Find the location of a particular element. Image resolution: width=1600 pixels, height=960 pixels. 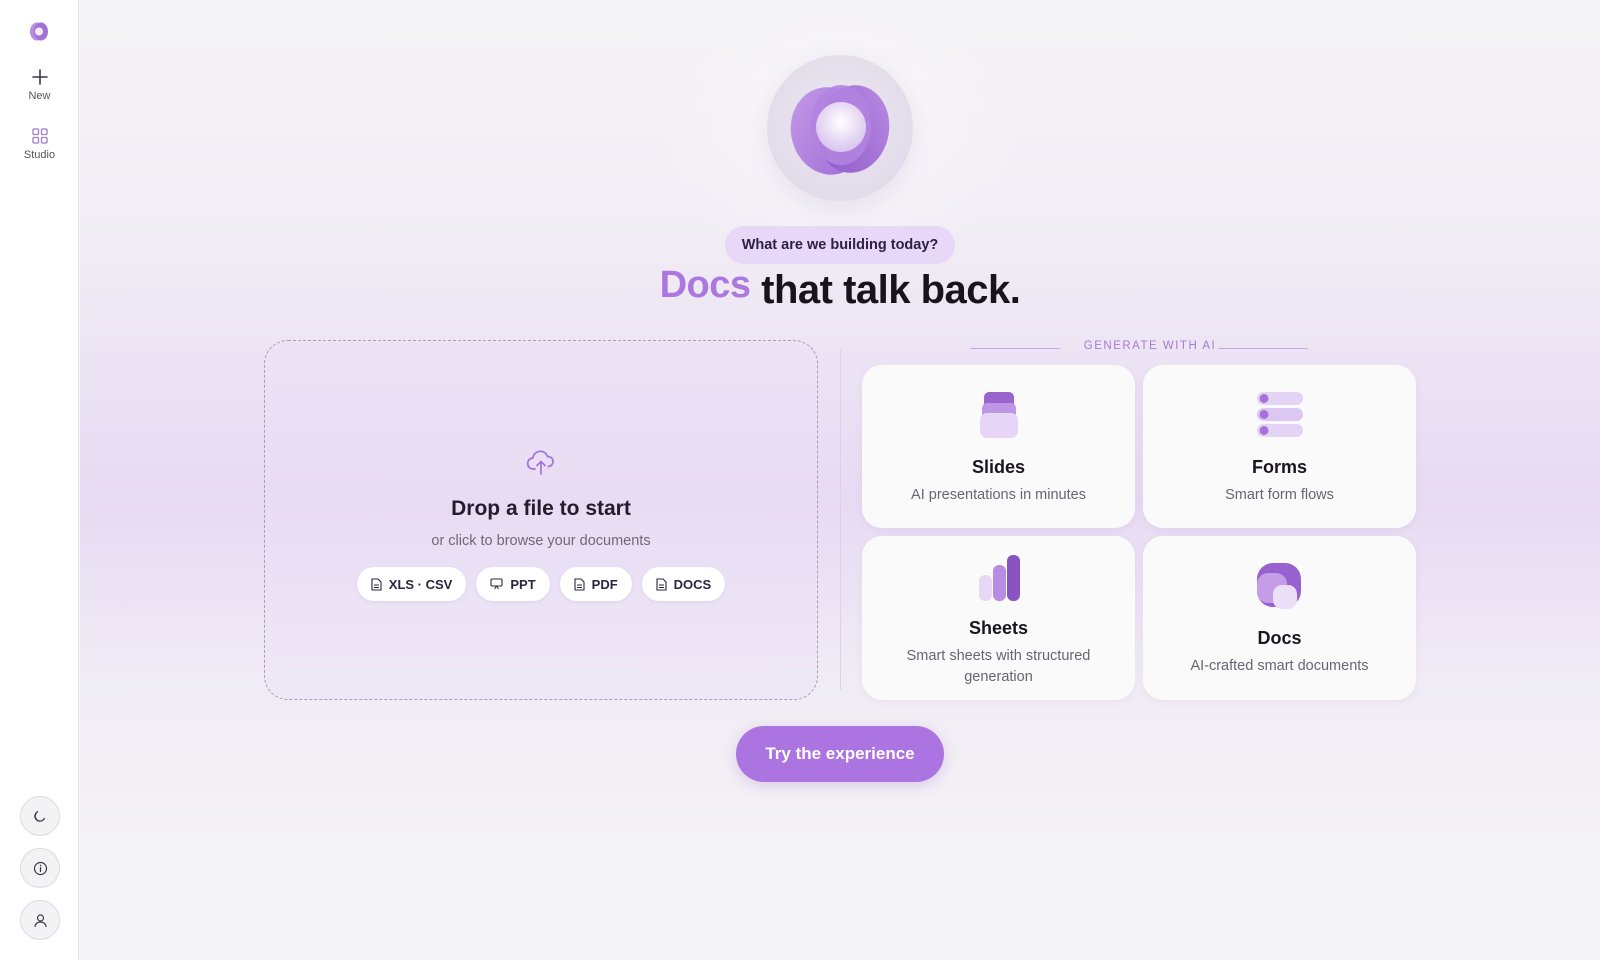

presentation-icon is located at coordinates (496, 584).